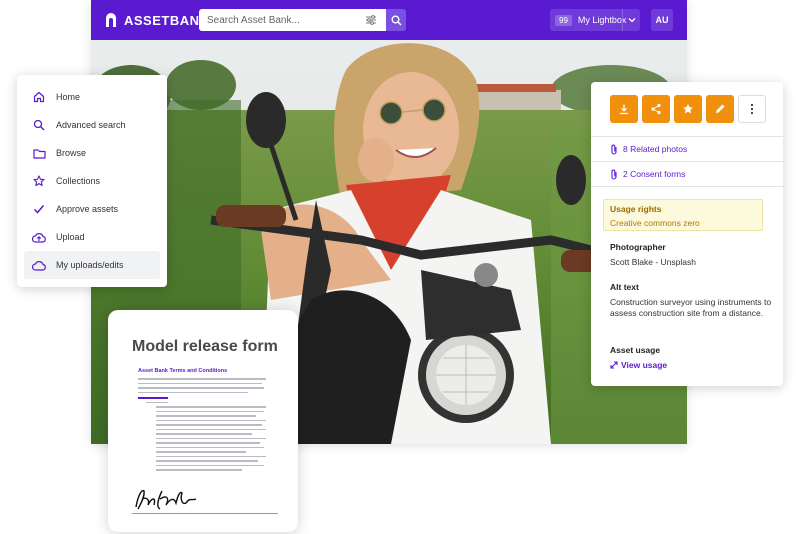 This screenshot has height=534, width=800. I want to click on sidebar-item-label: Collections, so click(78, 181).